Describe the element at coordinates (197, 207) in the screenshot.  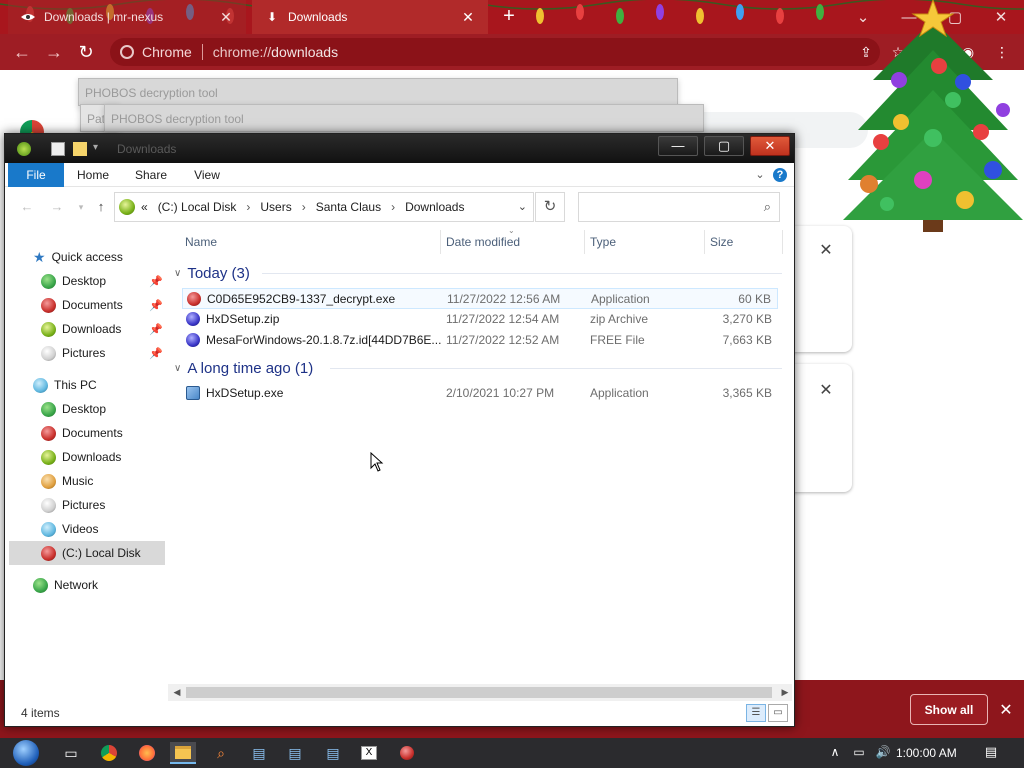
I see `breadcrumb-local-disk: (C:) Local Disk` at that location.